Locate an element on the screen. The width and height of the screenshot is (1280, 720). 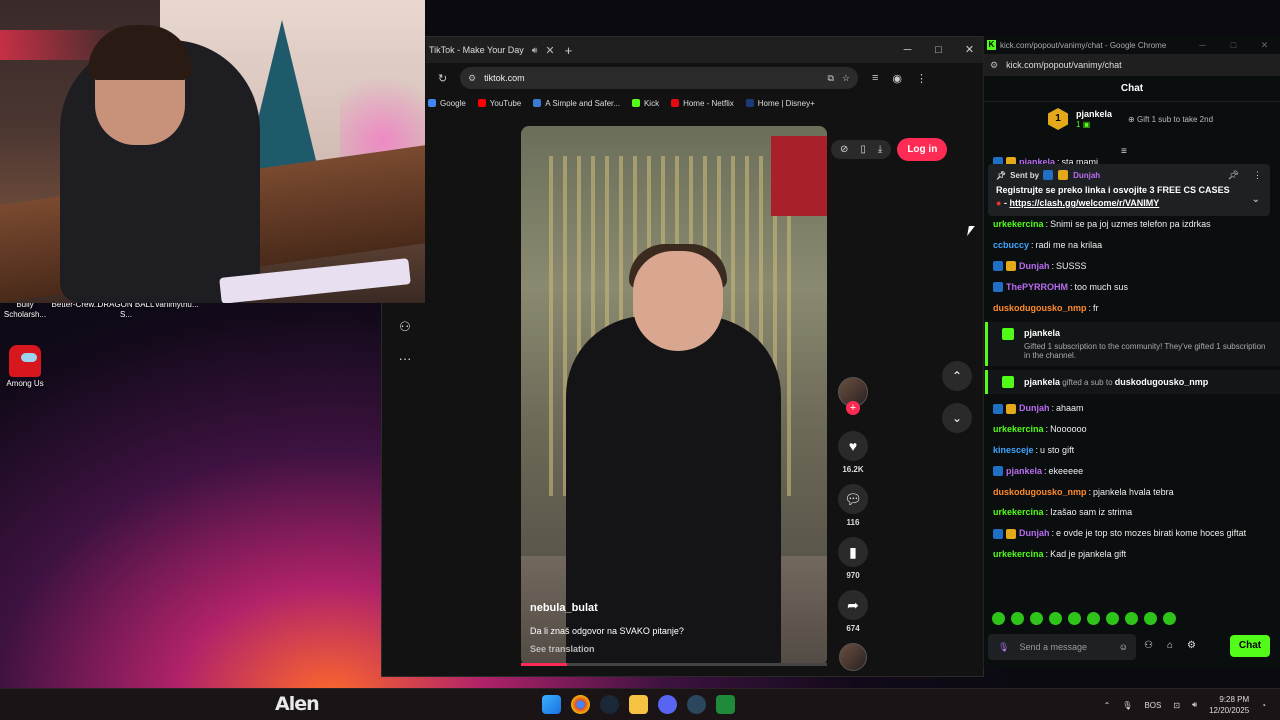
share-icon: ➦ is located at coordinates (853, 605).